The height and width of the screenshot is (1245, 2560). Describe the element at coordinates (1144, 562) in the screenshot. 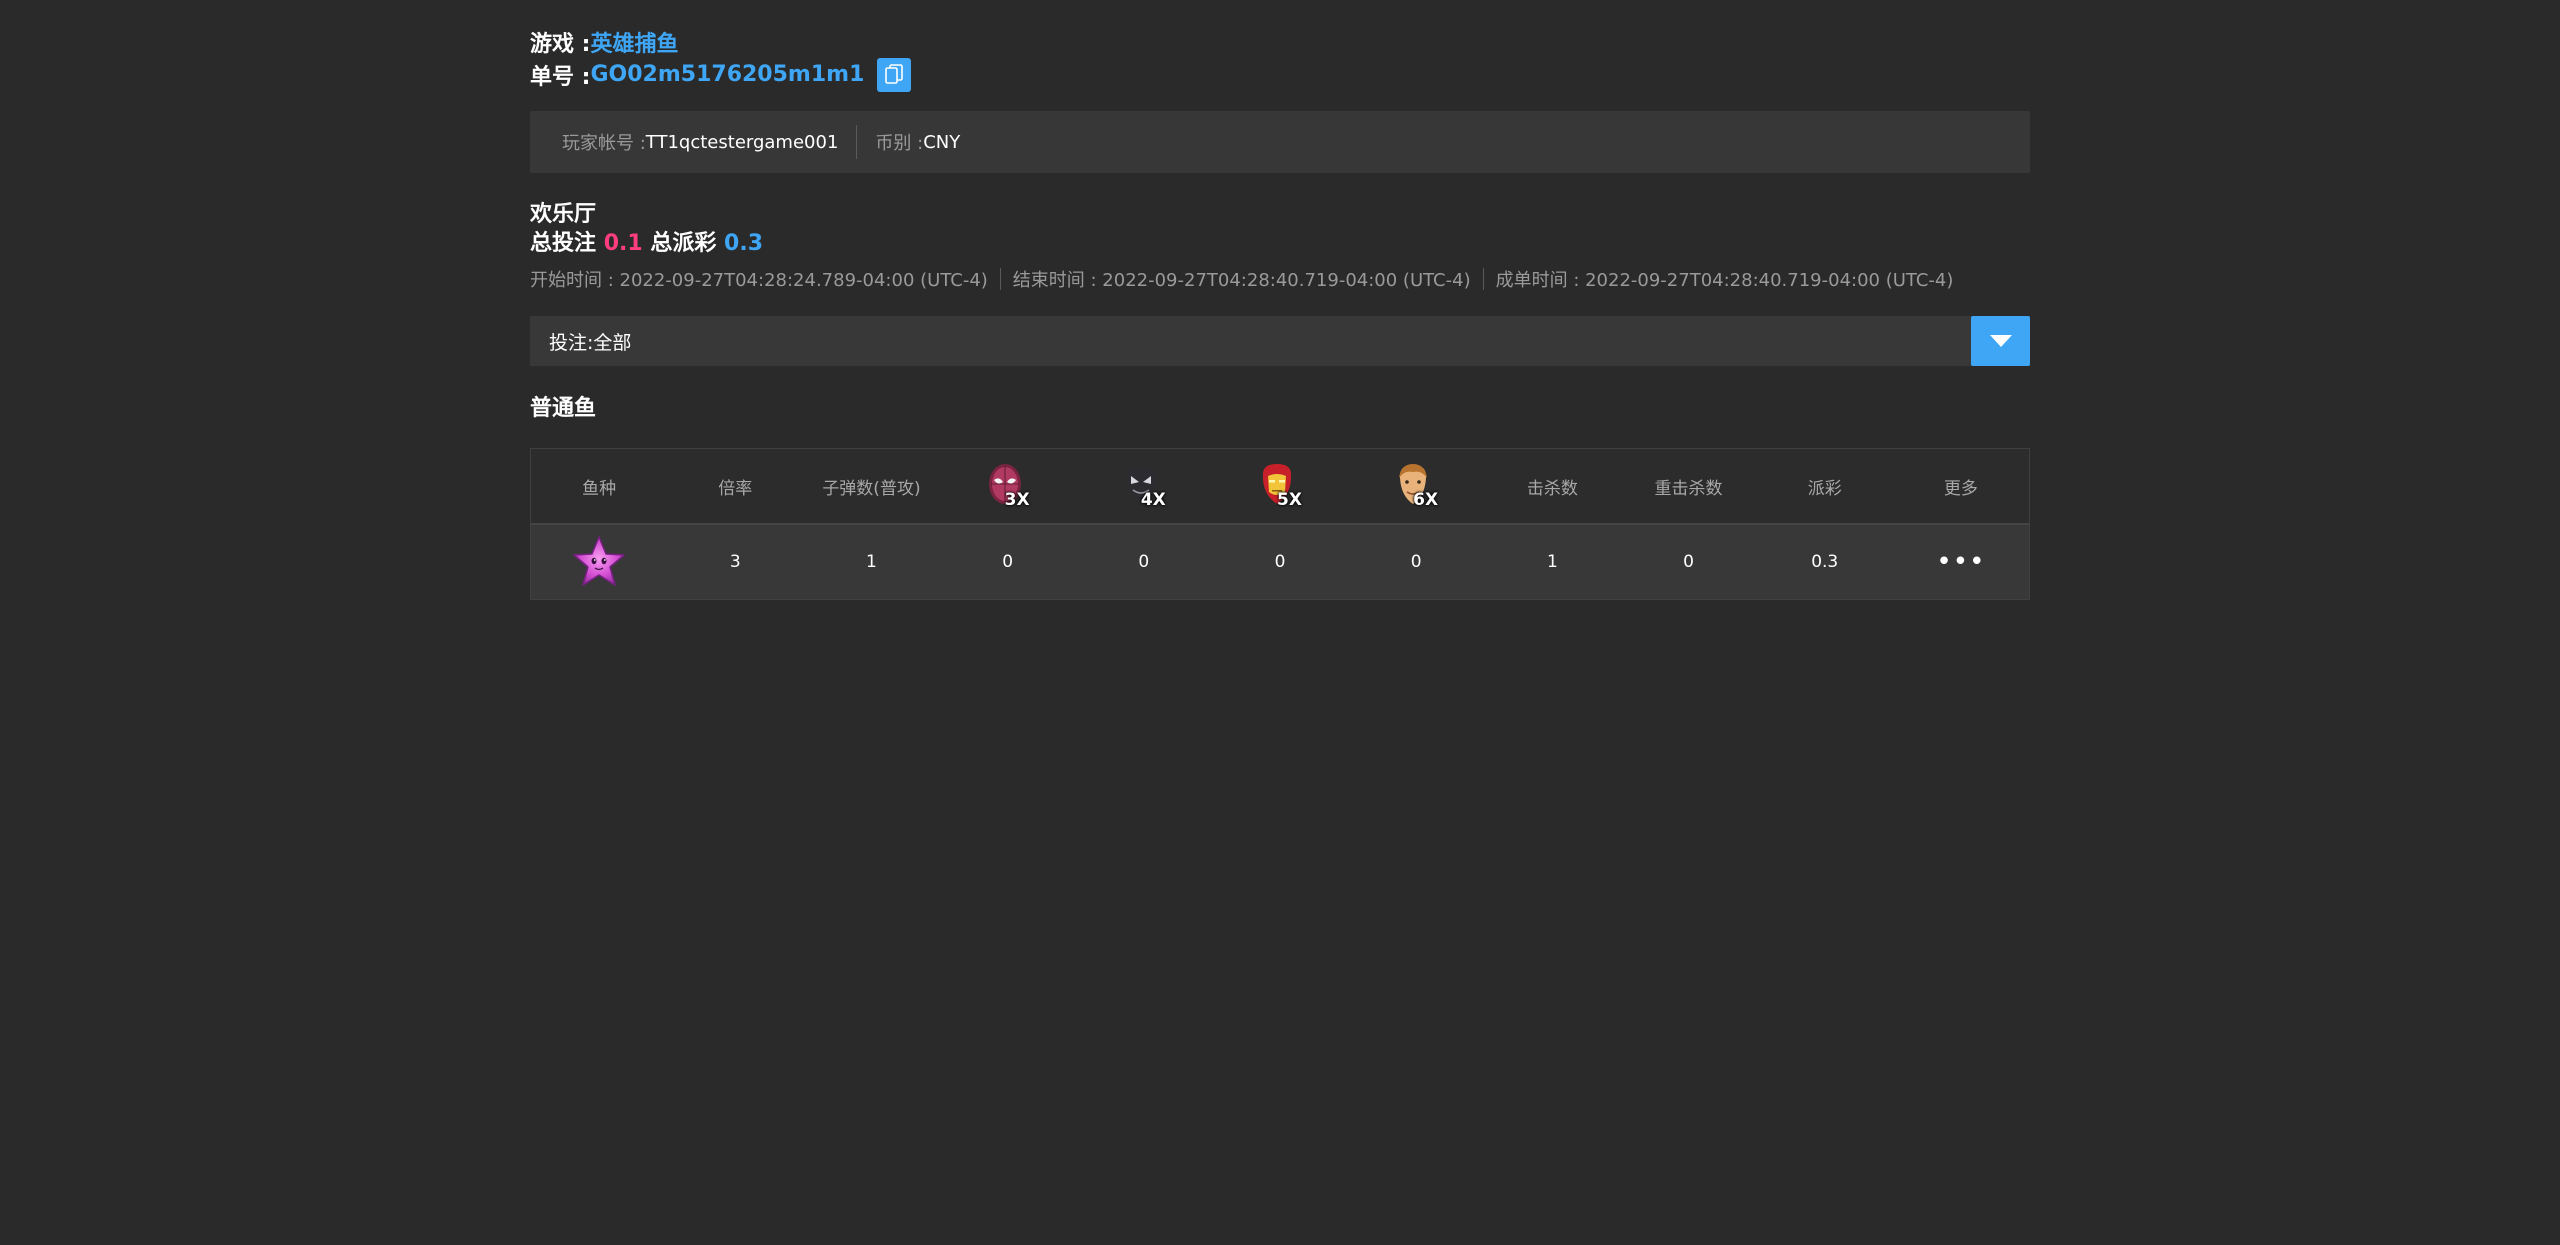

I see `cell-hero-2: 0` at that location.